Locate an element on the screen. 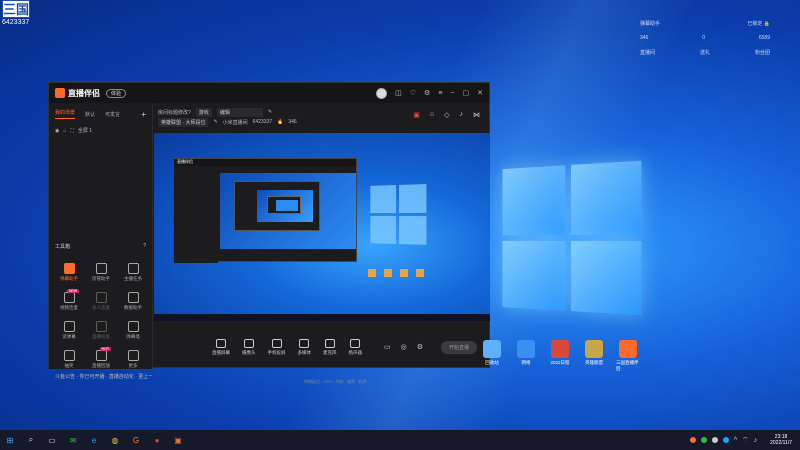 The height and width of the screenshot is (450, 800). tool-label: 多人连麦 is located at coordinates (101, 307).